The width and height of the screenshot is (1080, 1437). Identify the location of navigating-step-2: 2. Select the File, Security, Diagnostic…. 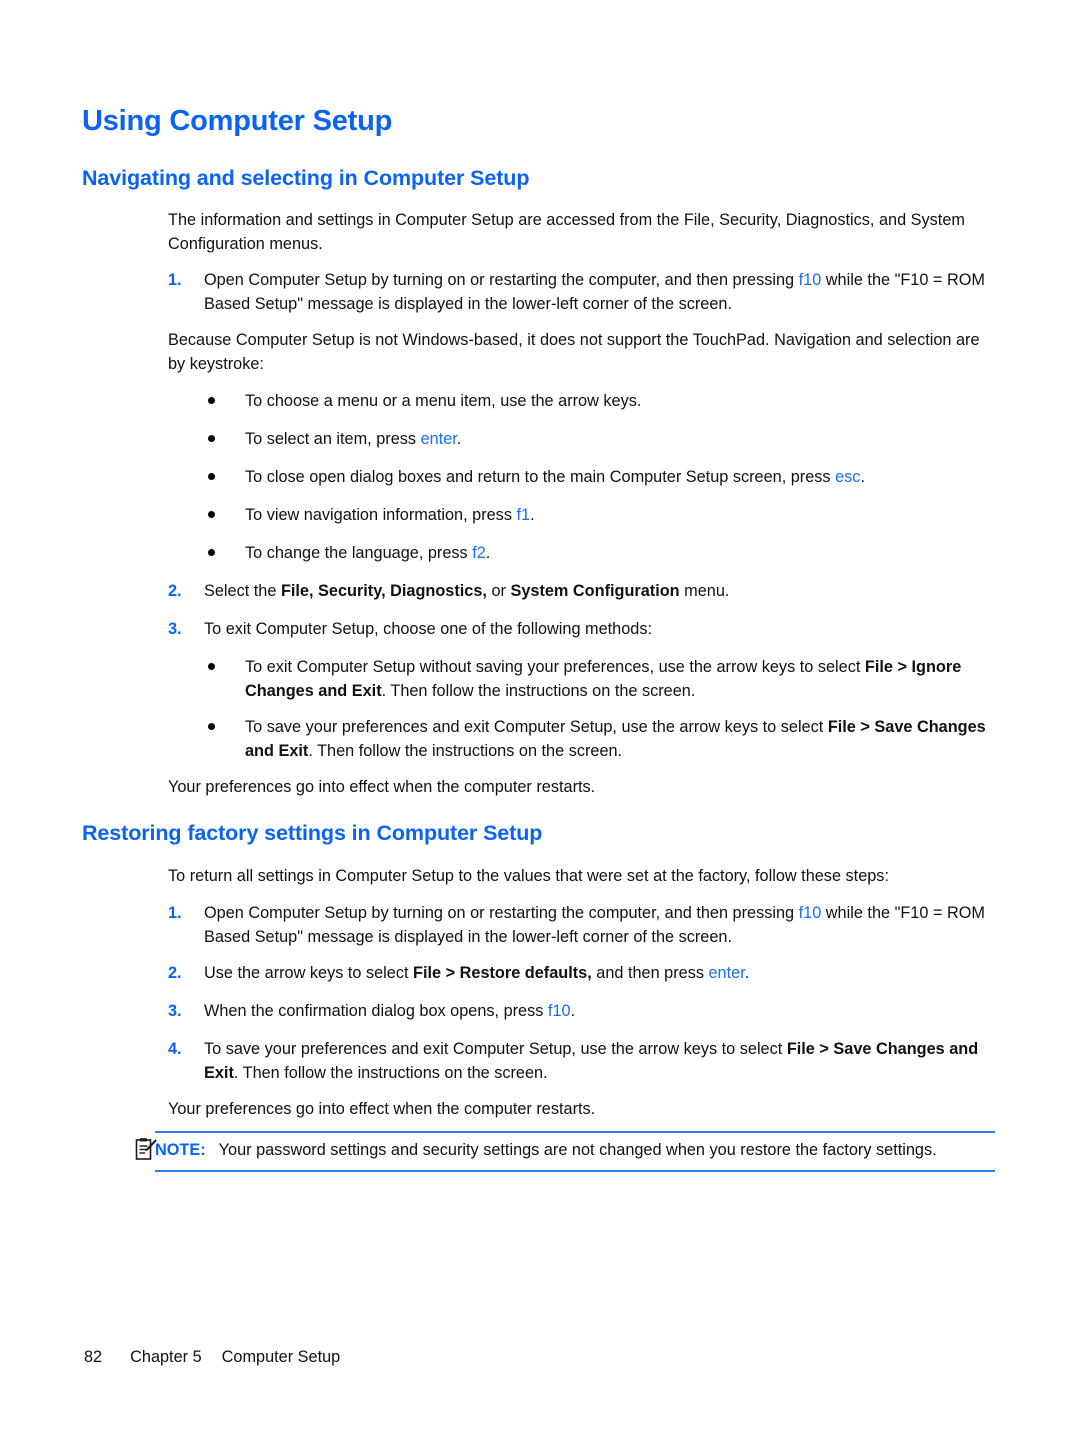
(583, 592).